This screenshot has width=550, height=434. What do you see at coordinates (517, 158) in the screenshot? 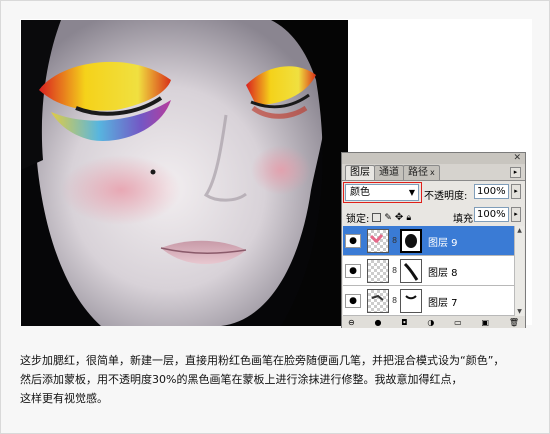
I see `close-icon: ✕` at bounding box center [517, 158].